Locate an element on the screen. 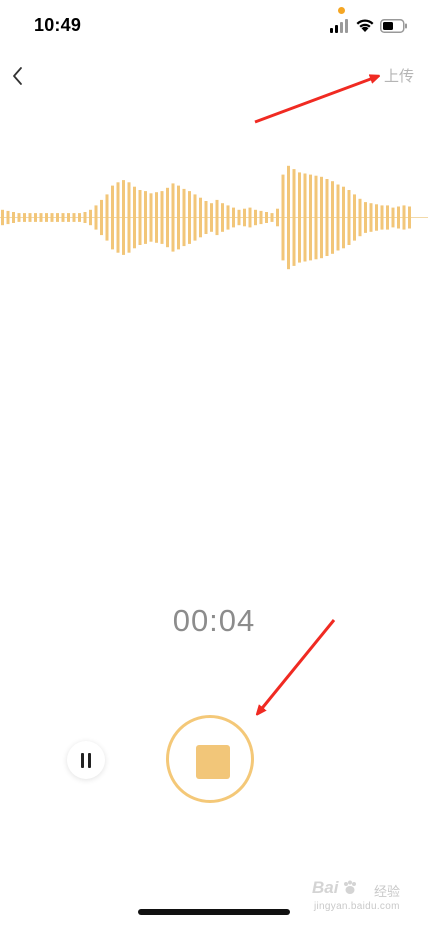  stop-recording-button is located at coordinates (210, 759).